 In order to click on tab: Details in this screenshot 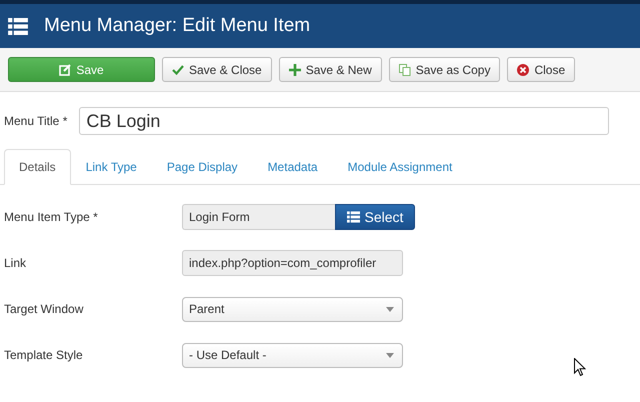, I will do `click(37, 167)`.